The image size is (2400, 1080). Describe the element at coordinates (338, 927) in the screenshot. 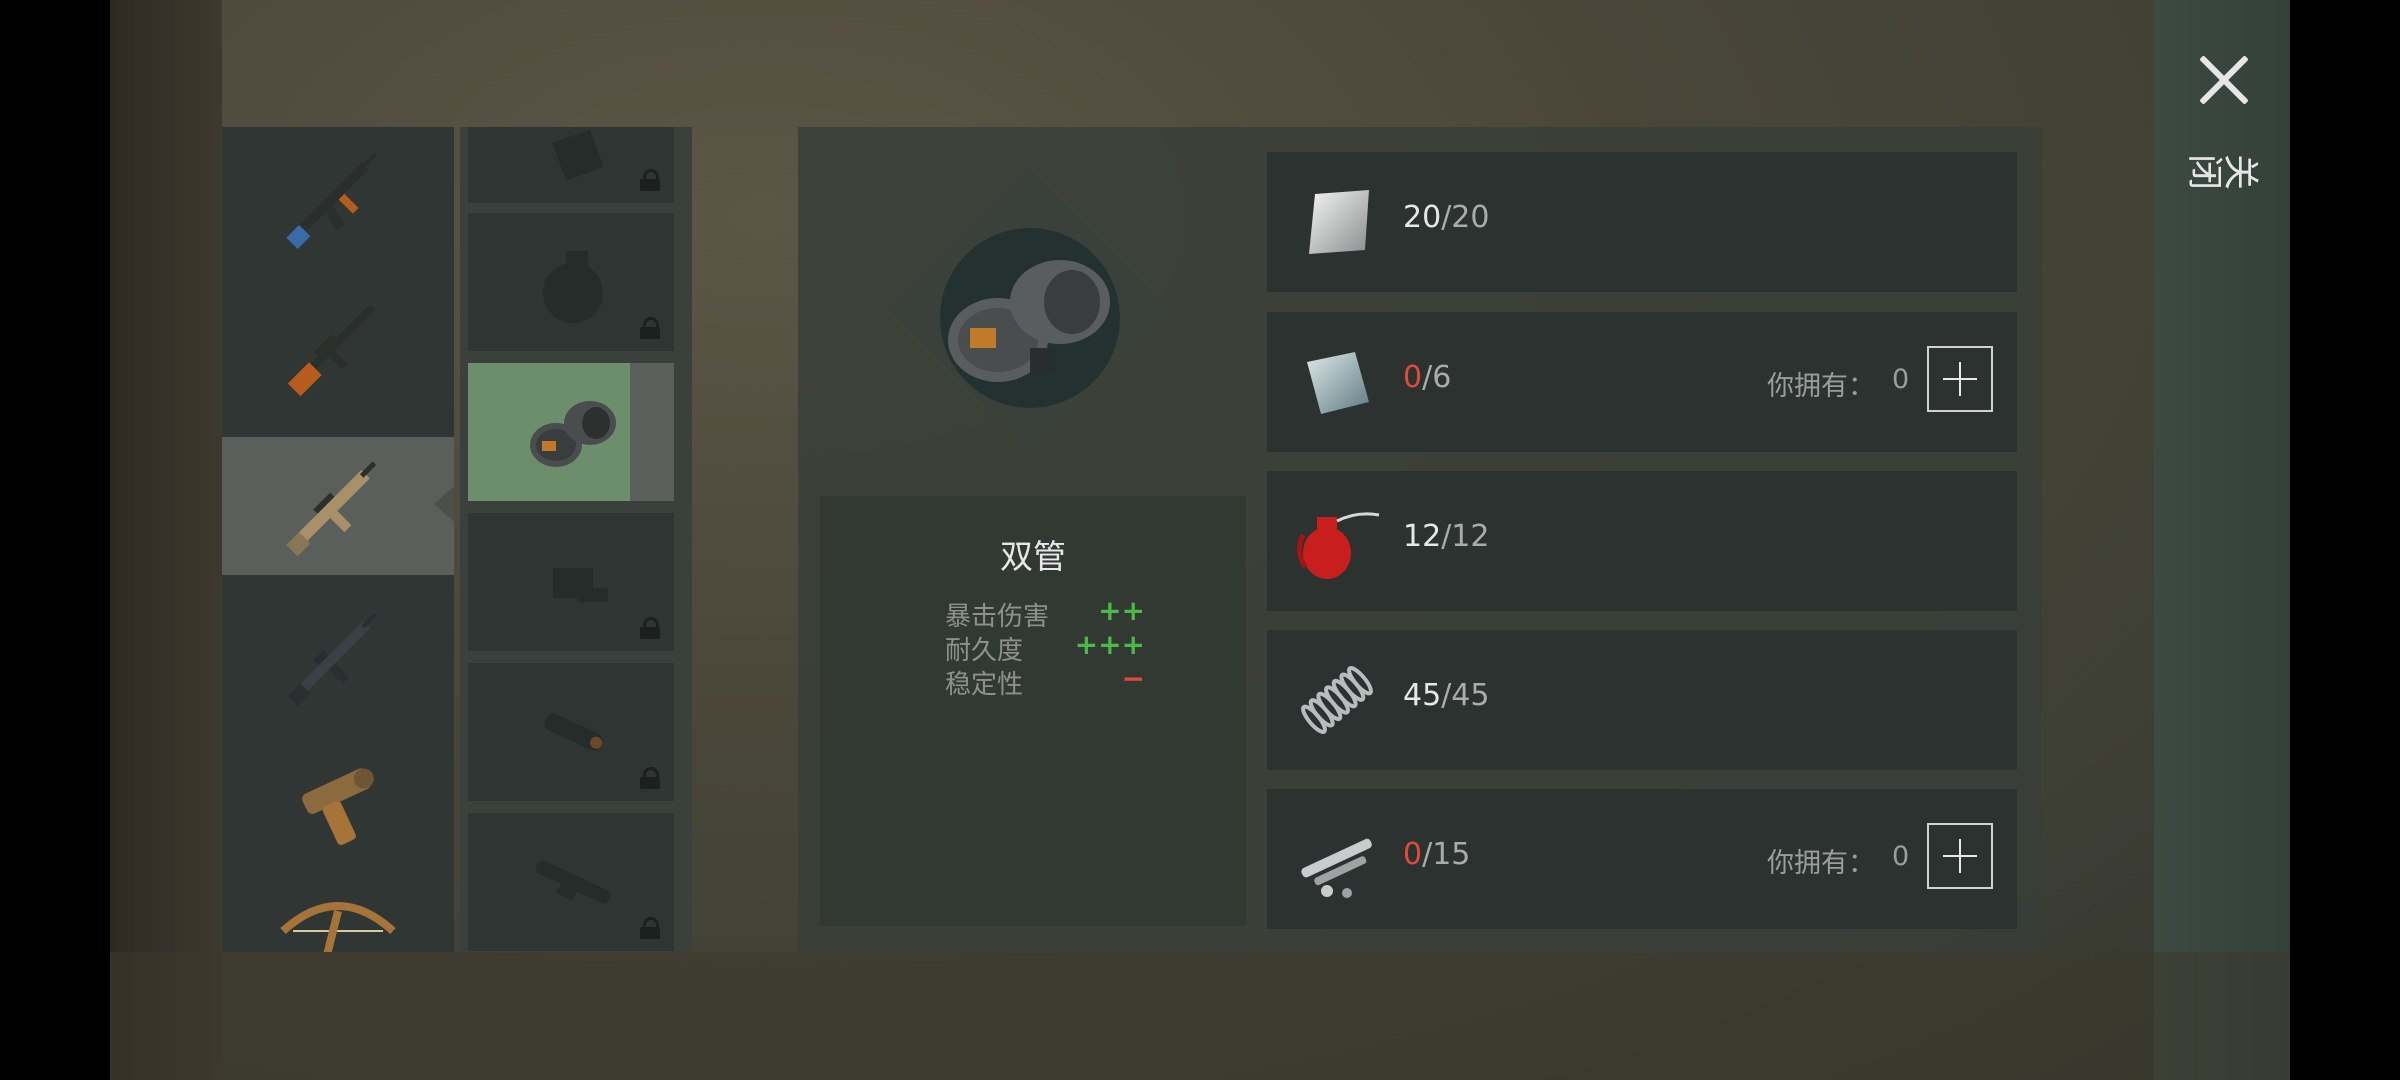

I see `crossbow-icon` at that location.